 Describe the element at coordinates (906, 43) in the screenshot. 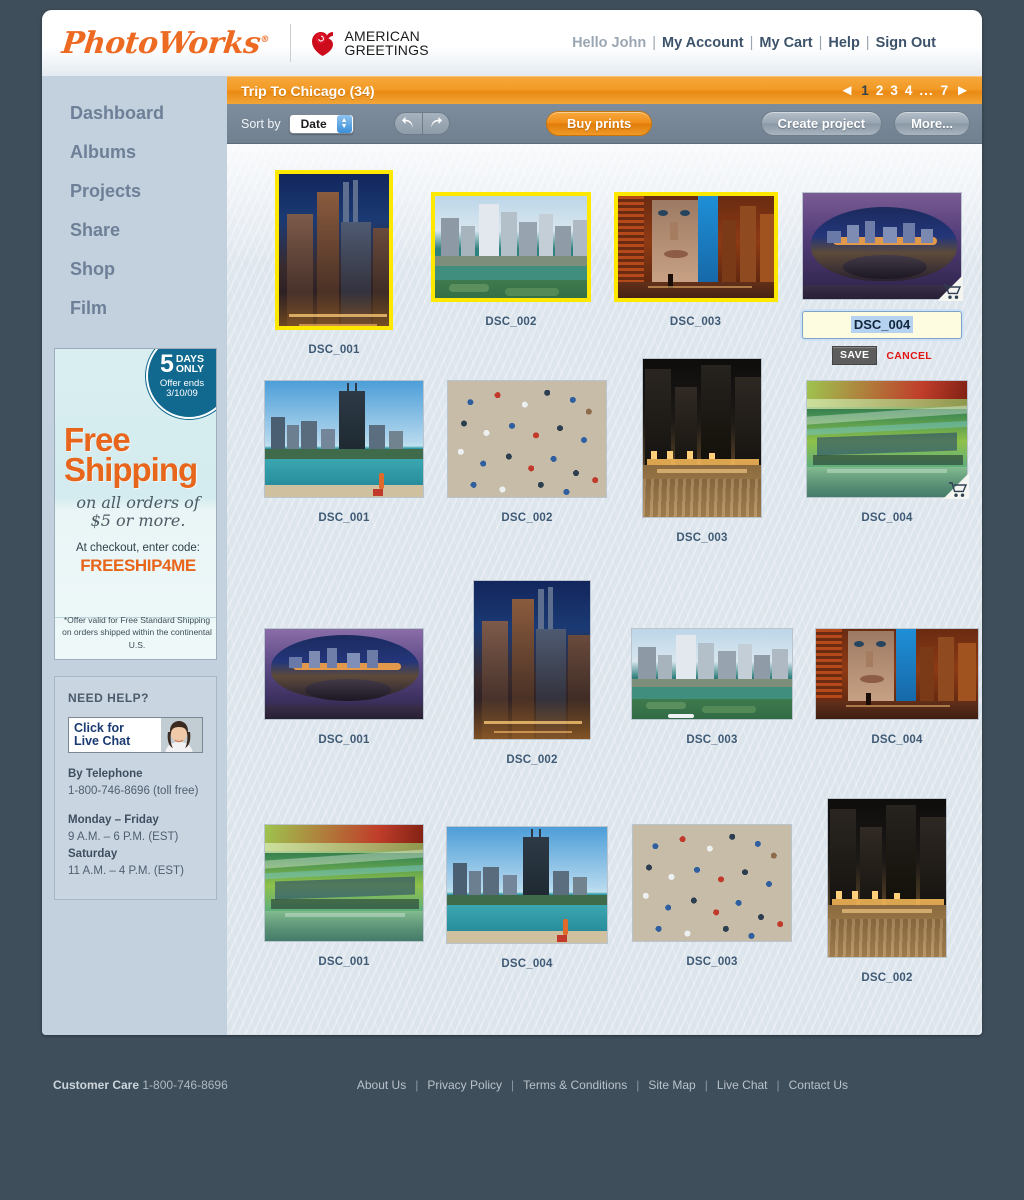

I see `nav-sign-out: Sign Out` at that location.